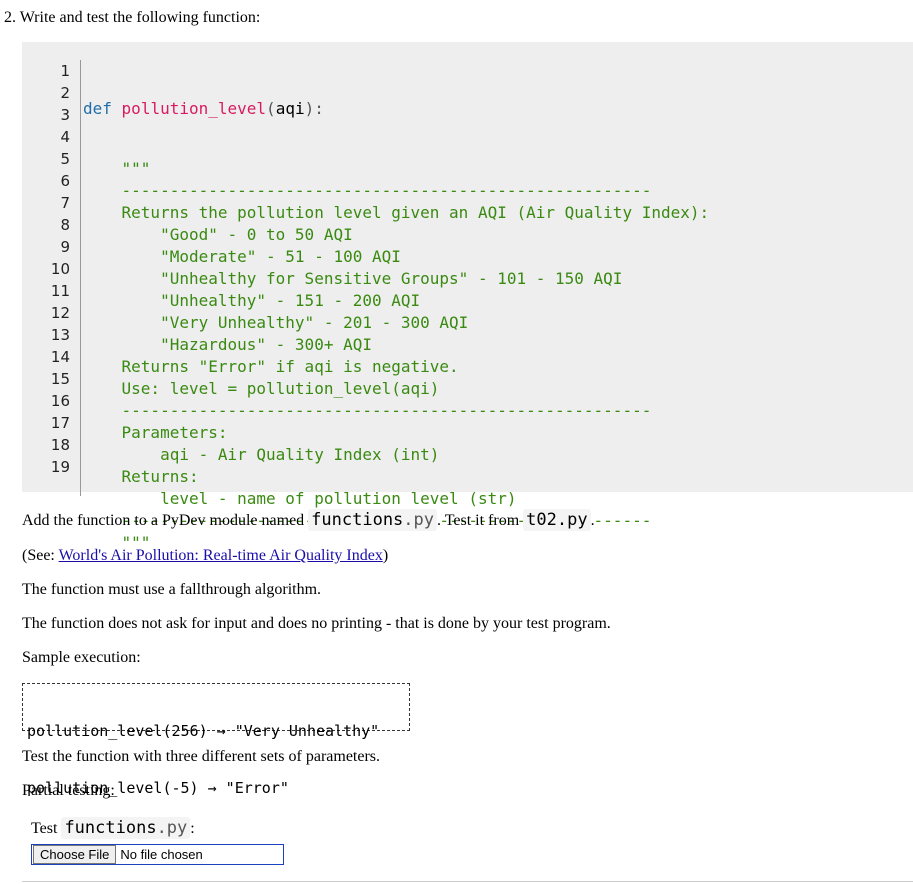 The image size is (913, 884). I want to click on line-number: 15, so click(60, 379).